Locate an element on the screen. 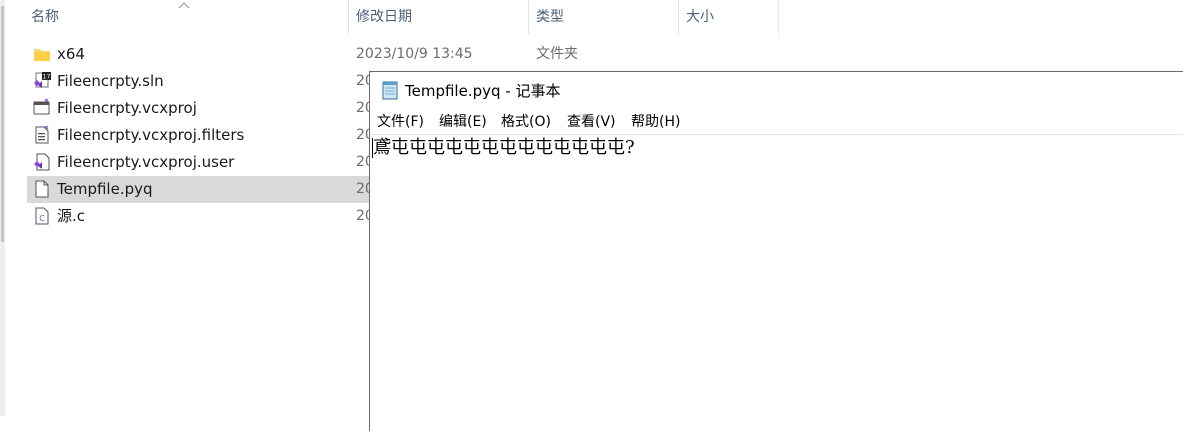 Image resolution: width=1183 pixels, height=431 pixels. notepad-menubar: 文件(F) 编辑(E) 格式(O) 查看(V) 帮助(H) is located at coordinates (776, 122).